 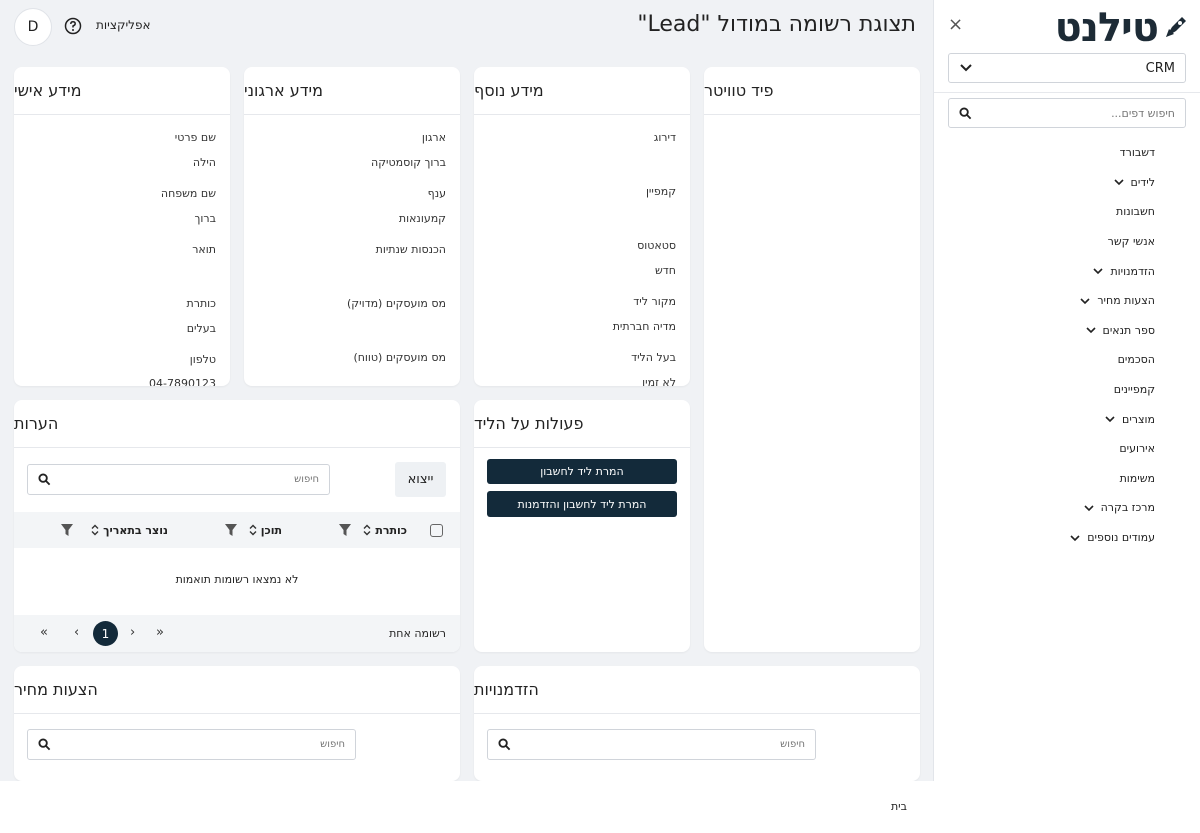 I want to click on convert-account-opportunity-button: המרת ליד לחשבון והזדמנות, so click(x=582, y=504).